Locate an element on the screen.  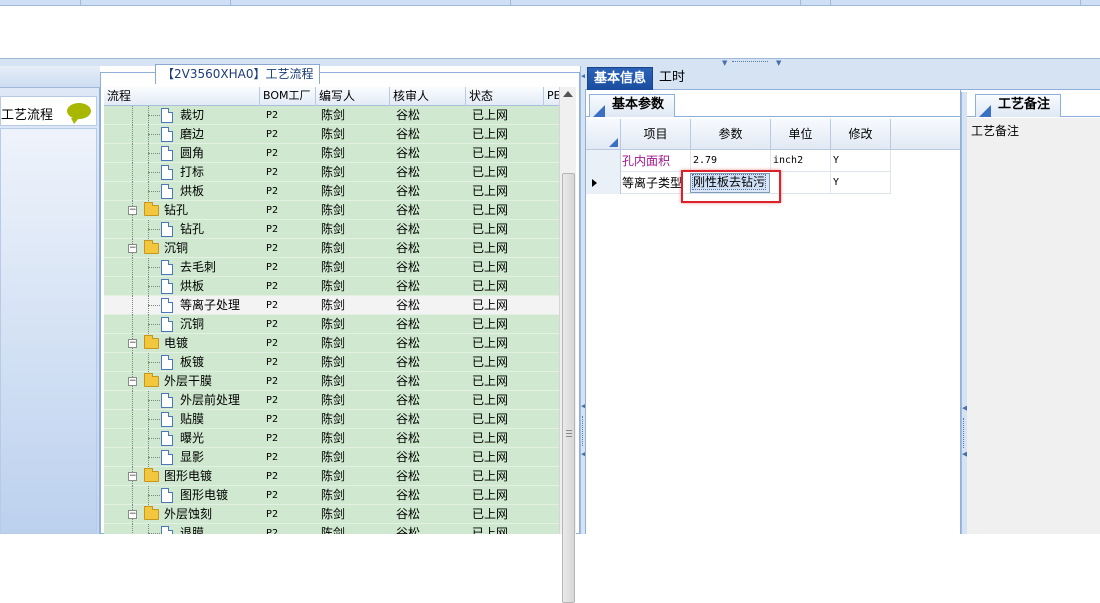
flow-grid-scrollbar is located at coordinates (567, 345).